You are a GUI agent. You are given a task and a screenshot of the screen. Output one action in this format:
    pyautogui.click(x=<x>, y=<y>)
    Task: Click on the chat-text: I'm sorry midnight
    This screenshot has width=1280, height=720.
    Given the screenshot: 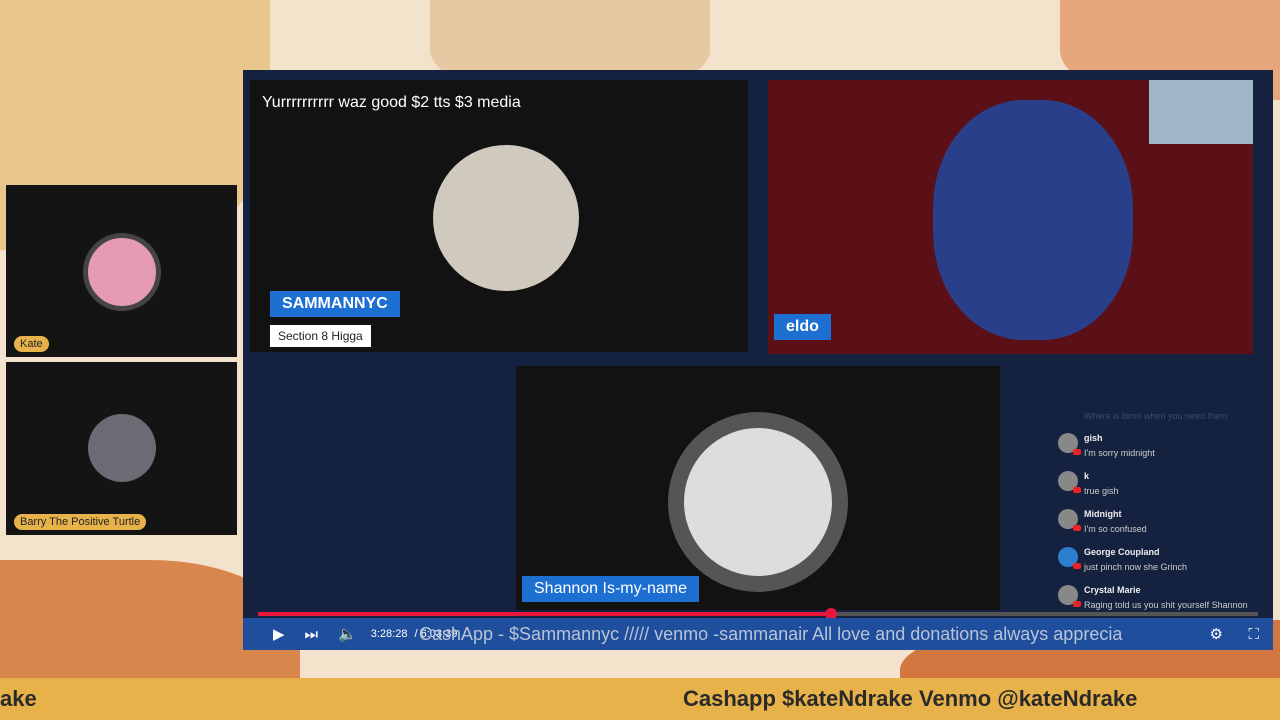 What is the action you would take?
    pyautogui.click(x=1119, y=453)
    